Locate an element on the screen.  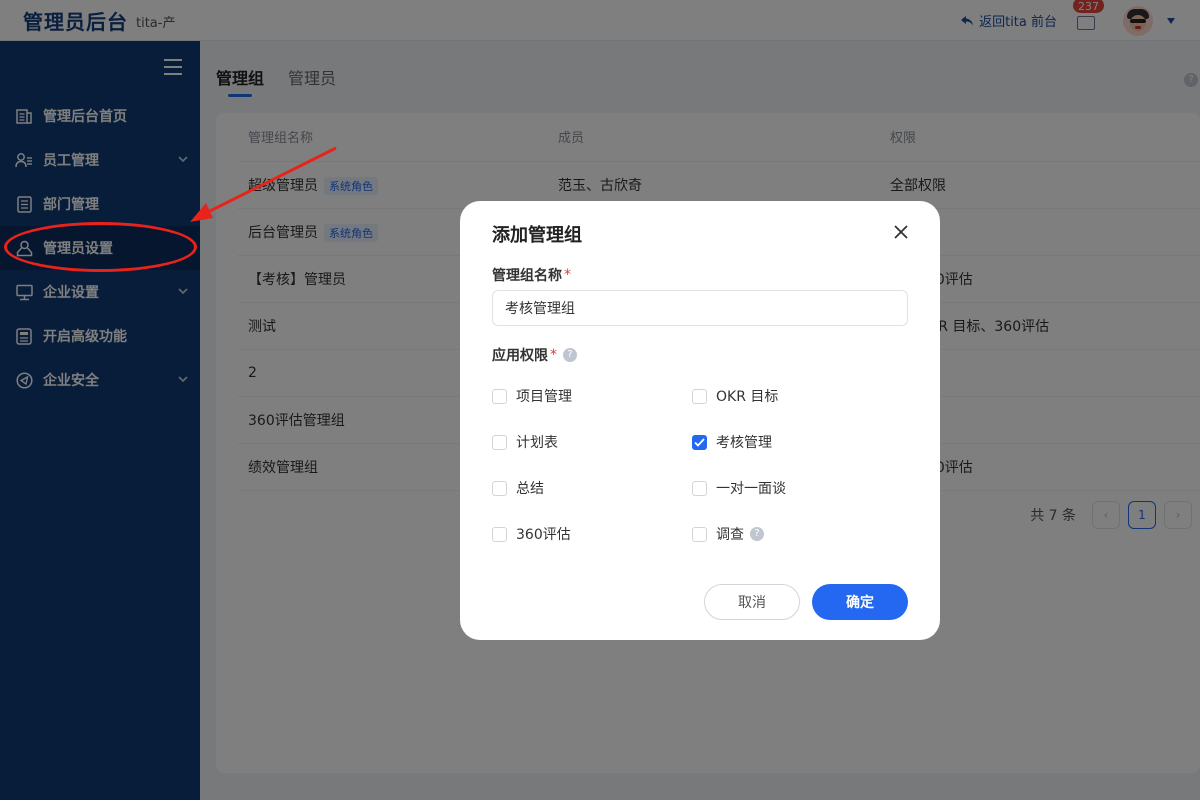
group-name-label: 管理组名称 * is located at coordinates (531, 275).